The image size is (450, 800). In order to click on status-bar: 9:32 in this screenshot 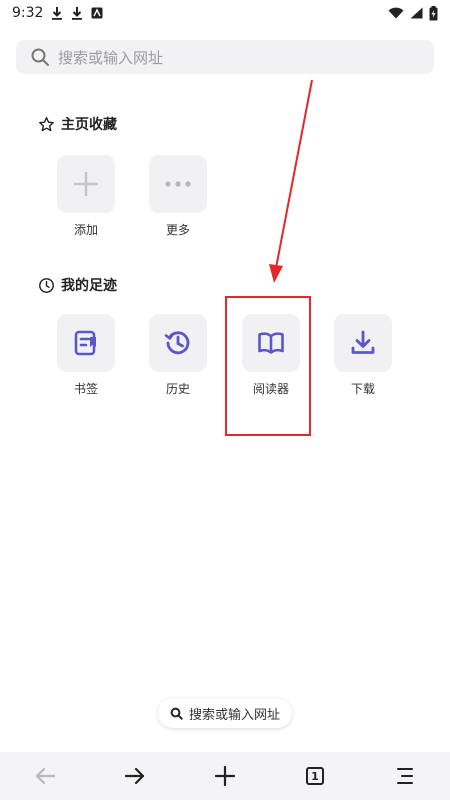, I will do `click(225, 13)`.